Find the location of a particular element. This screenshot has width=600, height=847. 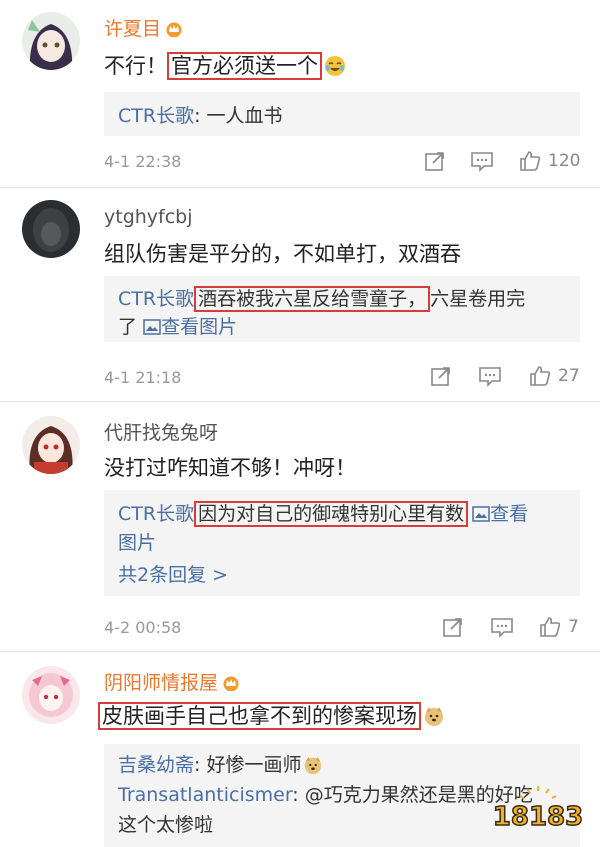

highlighted-text: 因为对自己的御魂特别心里有数 is located at coordinates (331, 514).